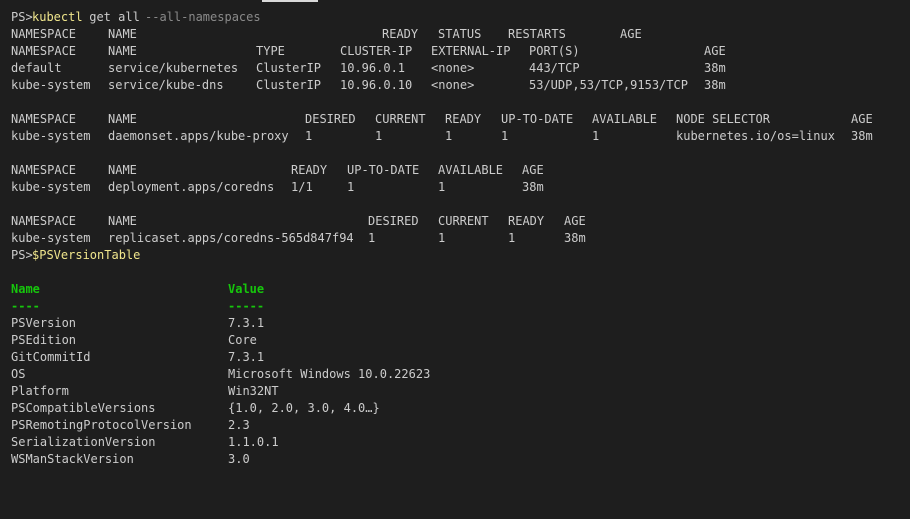  Describe the element at coordinates (302, 187) in the screenshot. I see `cell: 1/1` at that location.